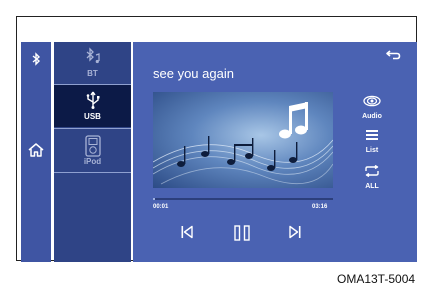  I want to click on list-icon, so click(372, 135).